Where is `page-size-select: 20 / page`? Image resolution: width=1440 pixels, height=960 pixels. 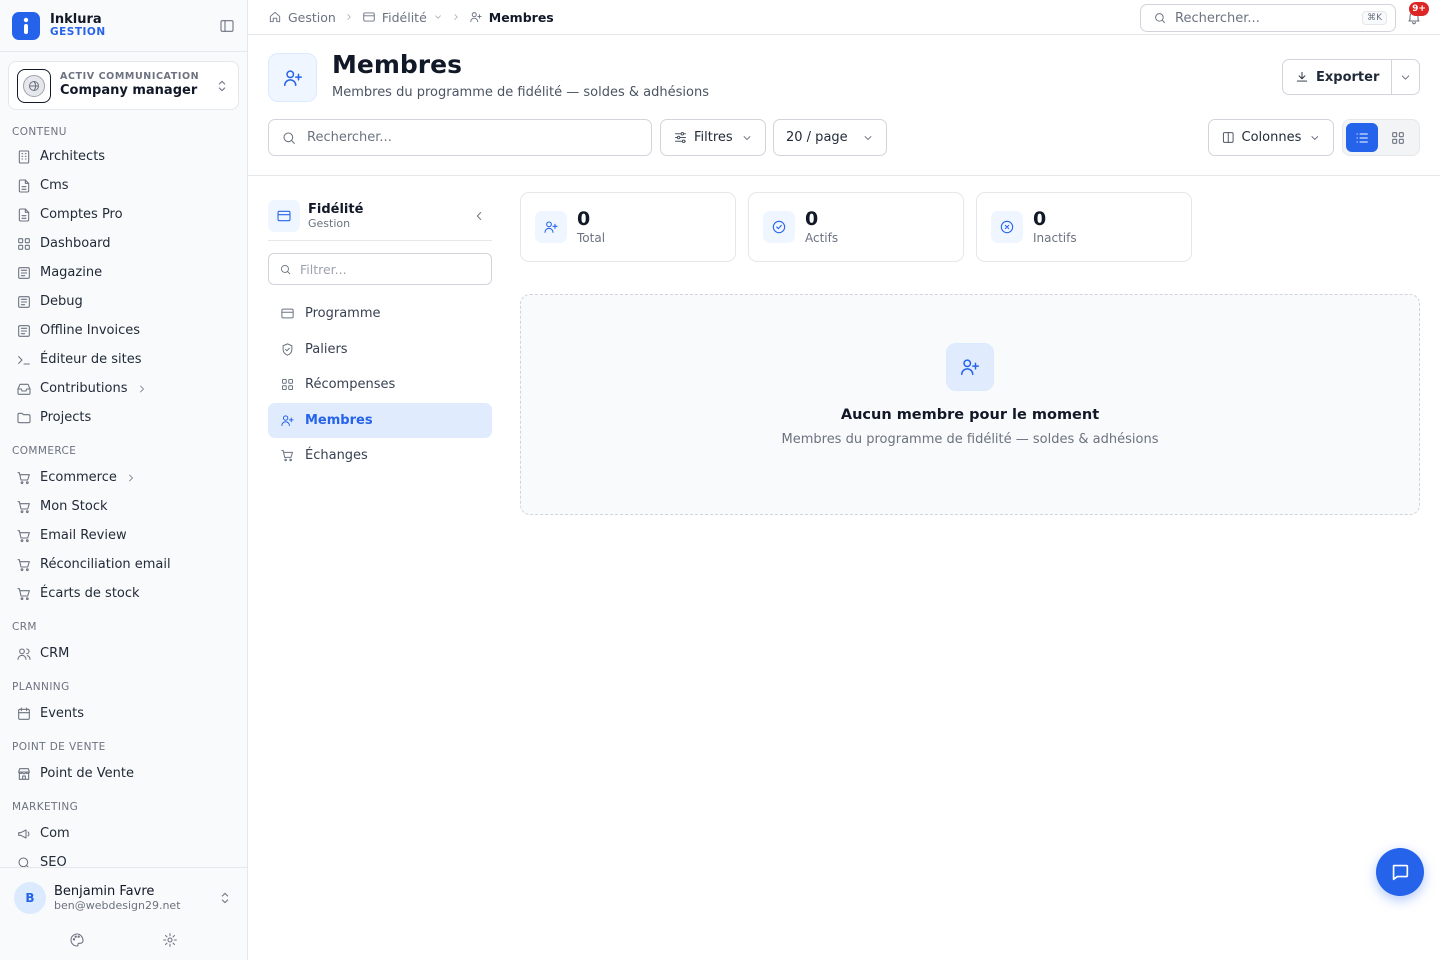 page-size-select: 20 / page is located at coordinates (830, 137).